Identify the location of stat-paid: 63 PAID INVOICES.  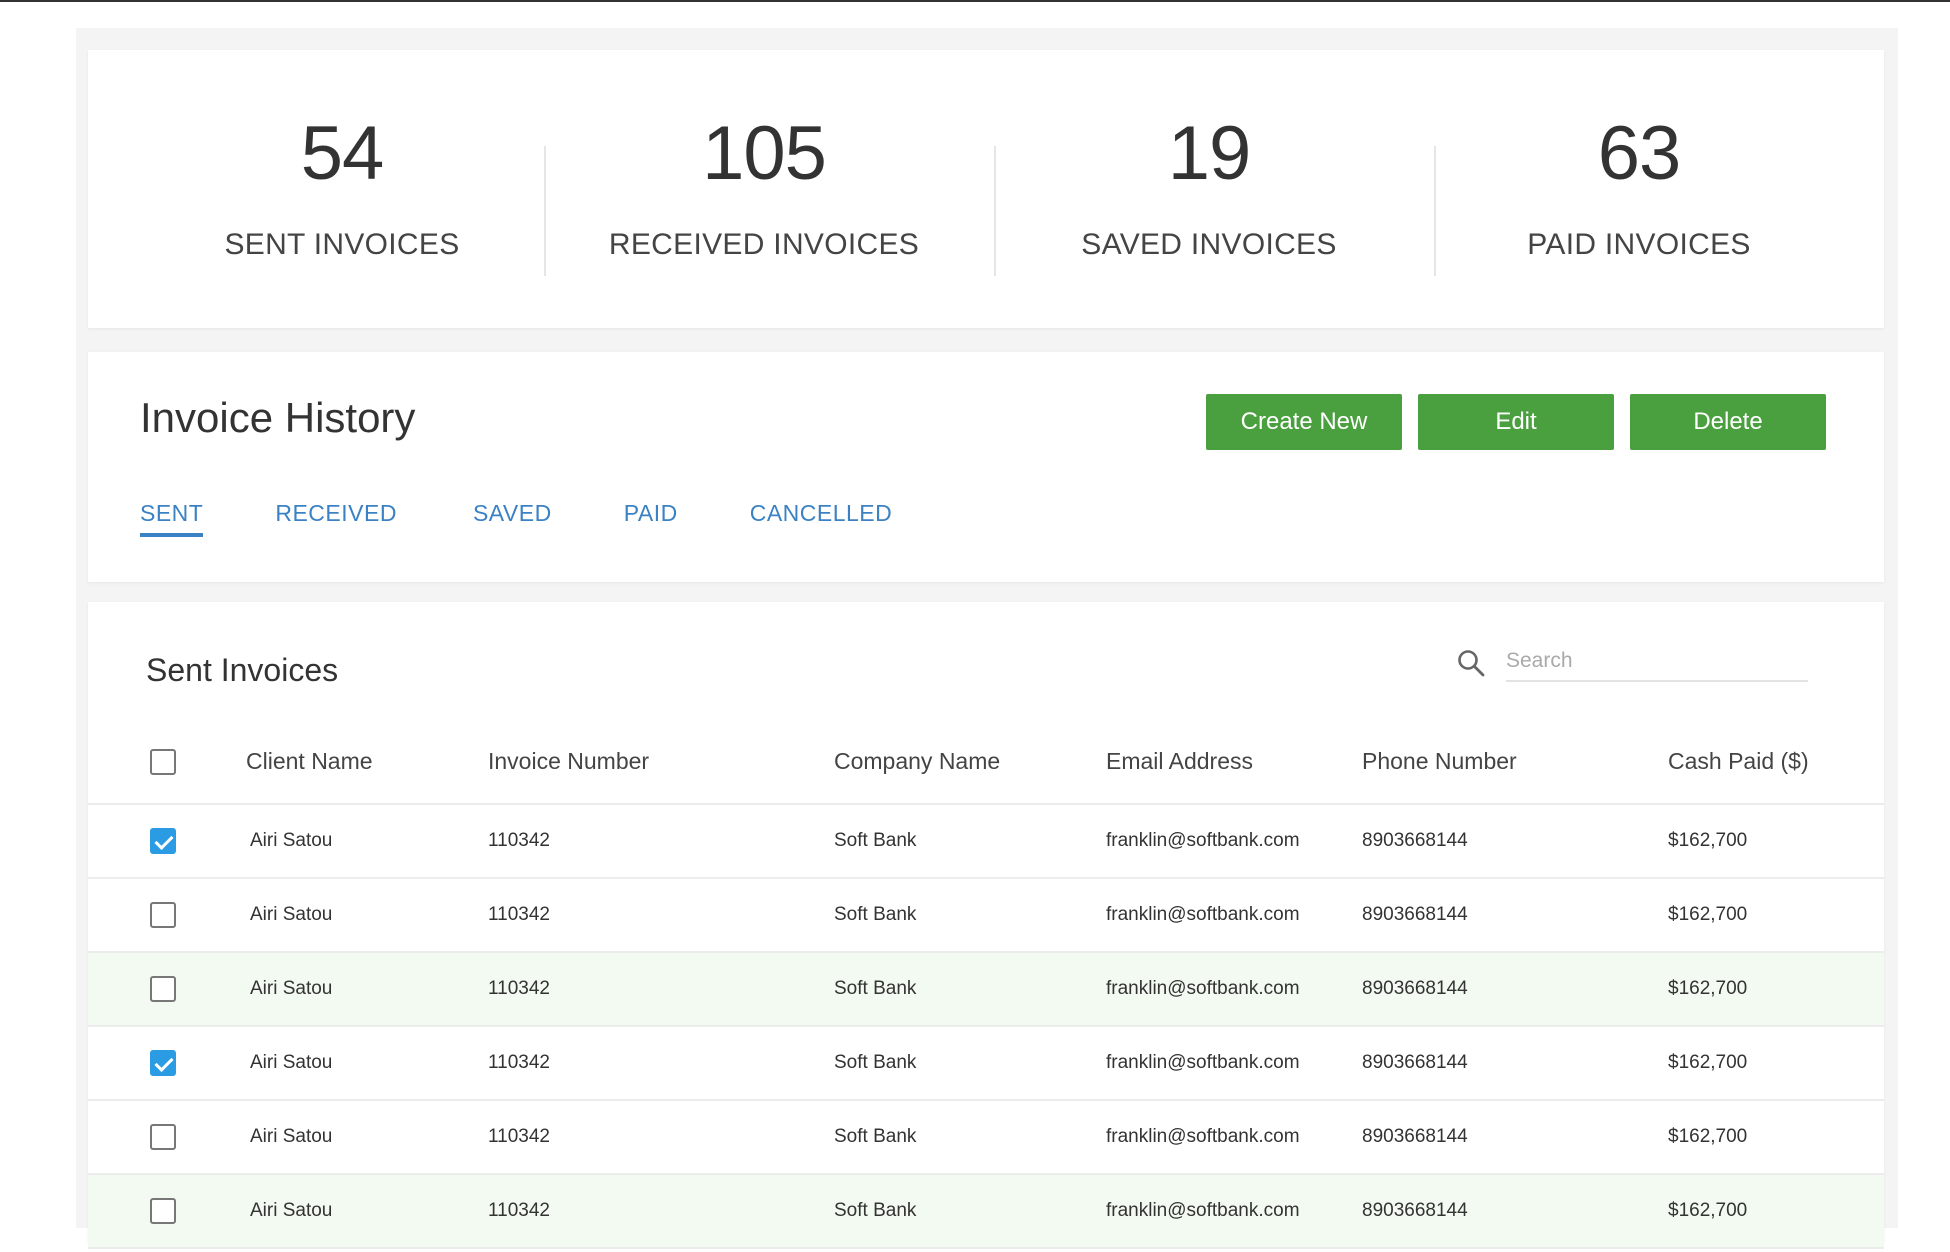
(1639, 189).